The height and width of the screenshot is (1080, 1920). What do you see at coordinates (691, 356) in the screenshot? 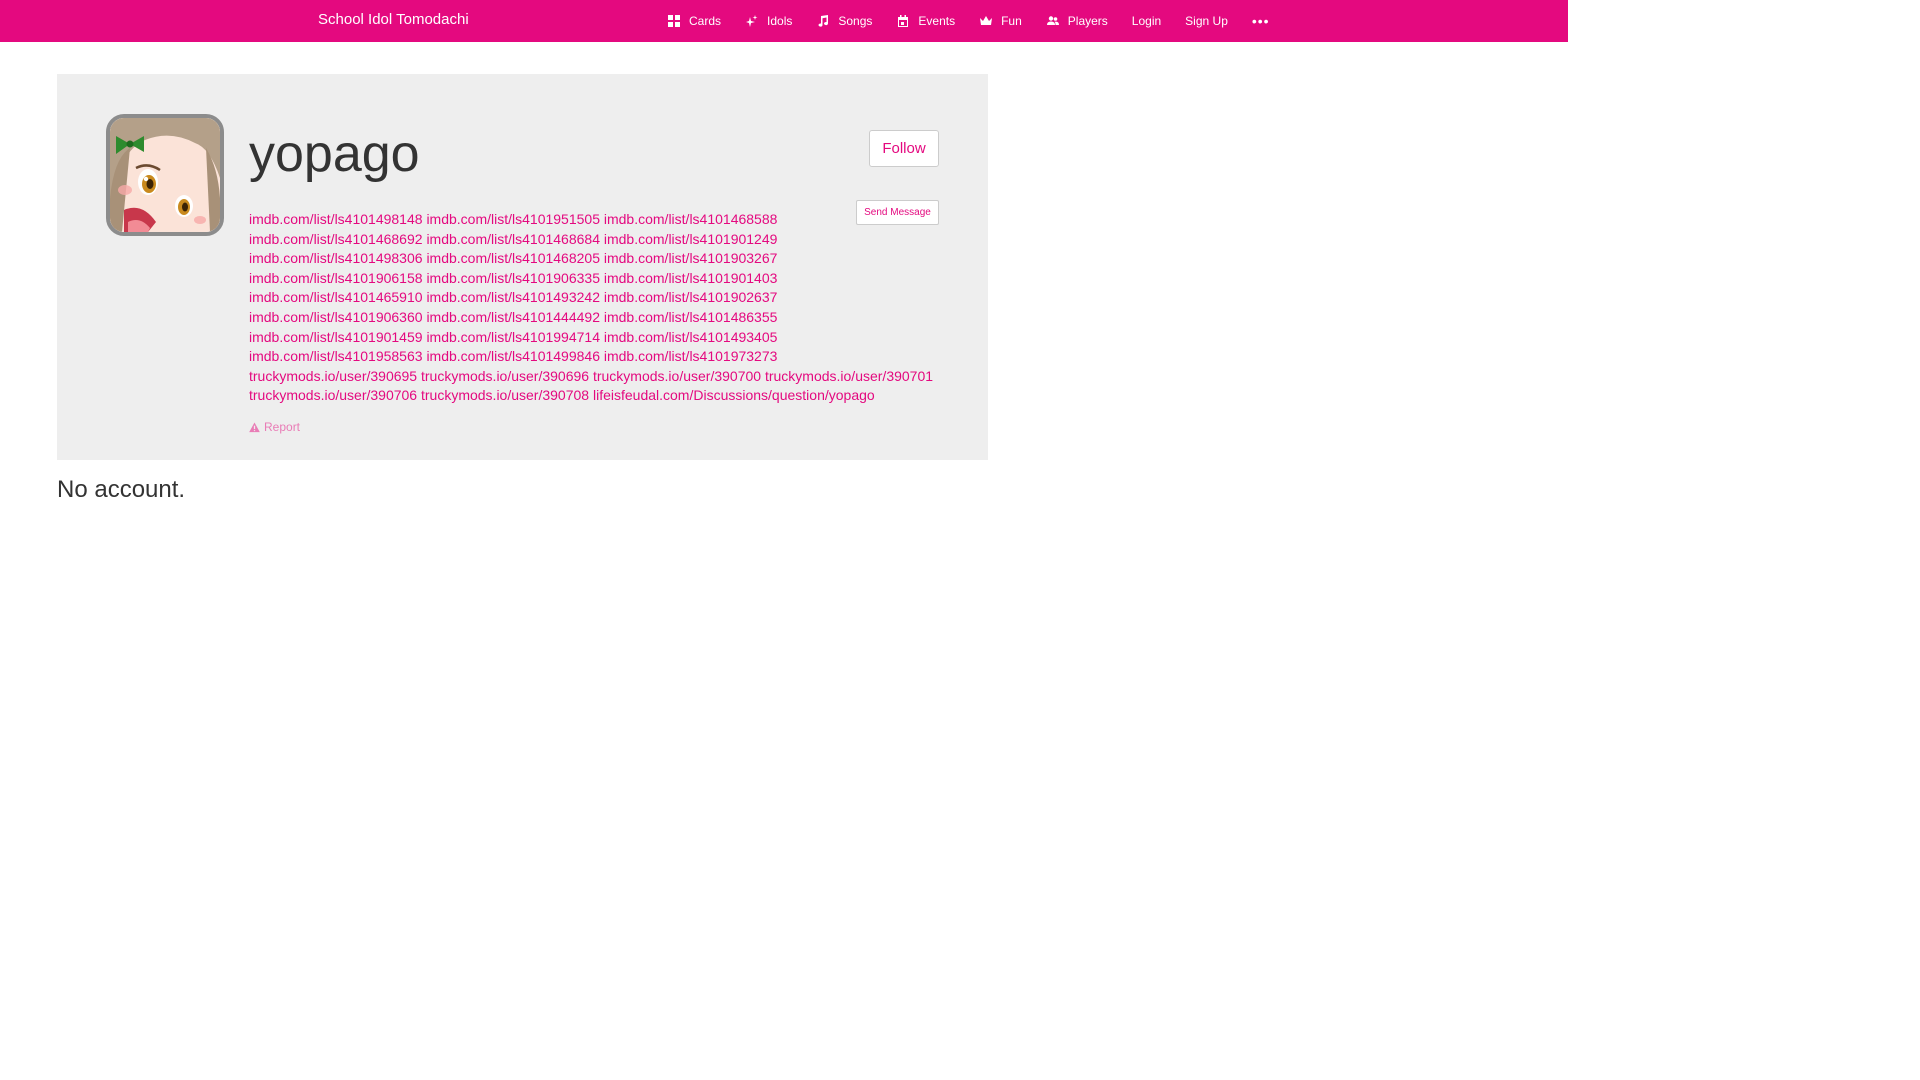
I see `profile-link: imdb.com/list/ls4101973273` at bounding box center [691, 356].